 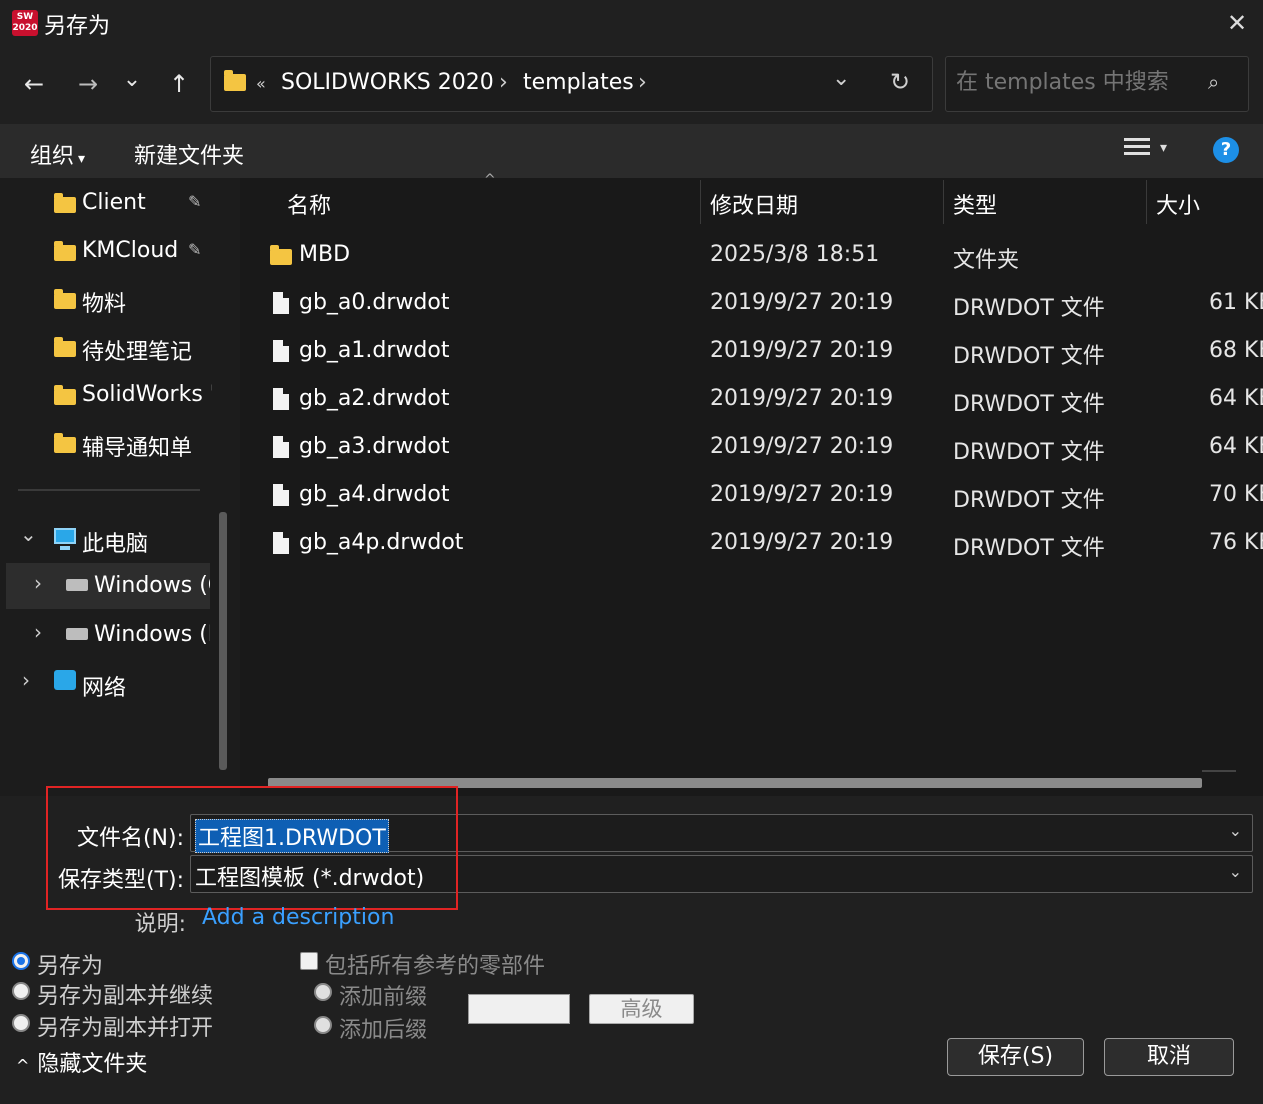 I want to click on organize-menu: 组织 ▾, so click(x=57, y=154).